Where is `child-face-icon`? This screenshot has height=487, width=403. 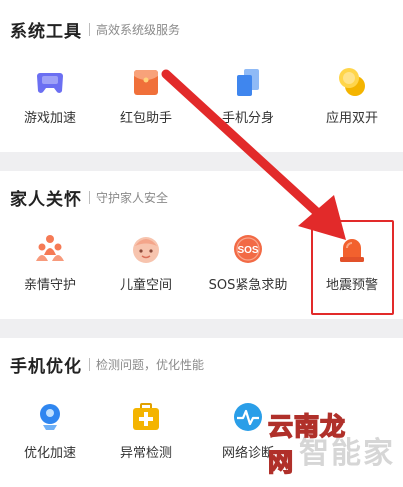 child-face-icon is located at coordinates (146, 250).